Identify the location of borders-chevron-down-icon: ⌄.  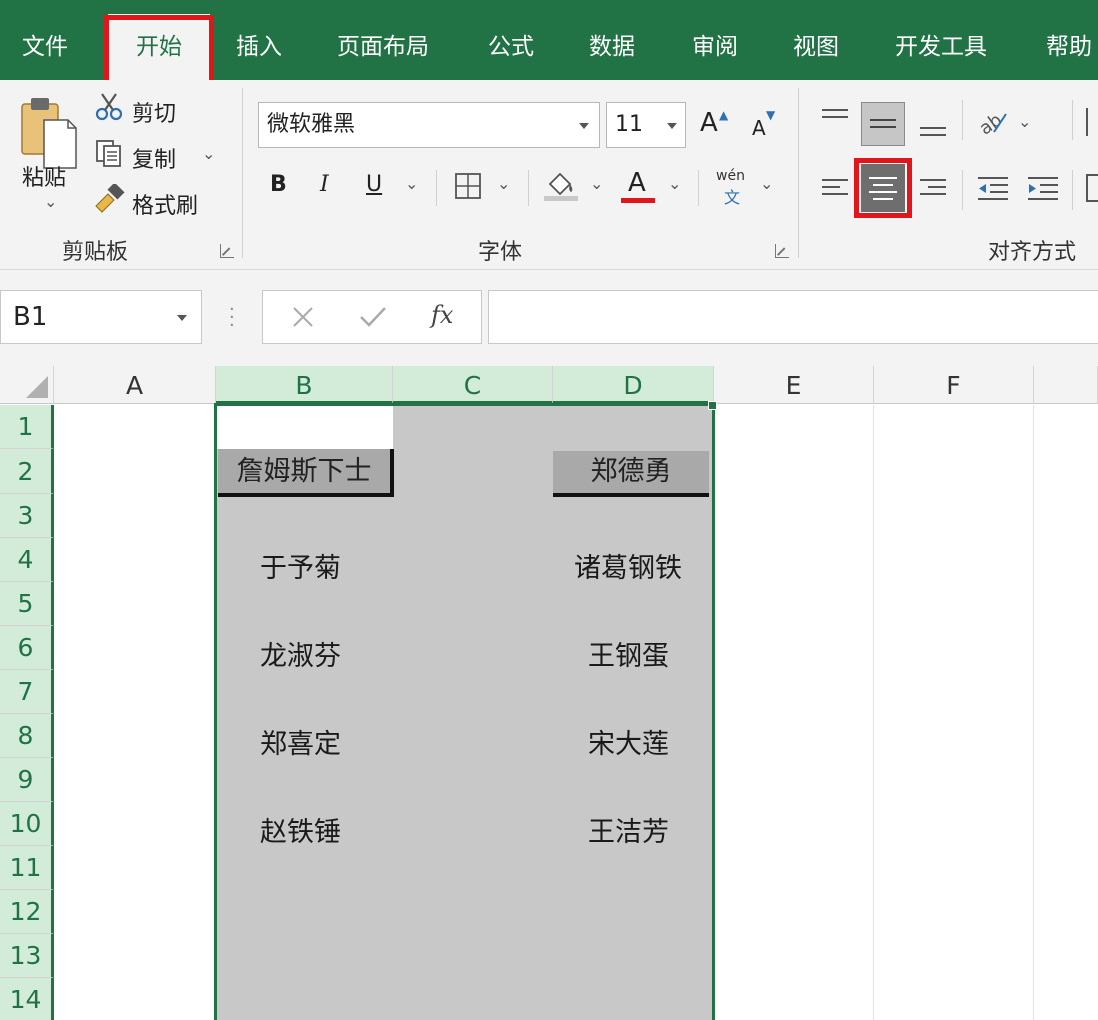
(503, 183).